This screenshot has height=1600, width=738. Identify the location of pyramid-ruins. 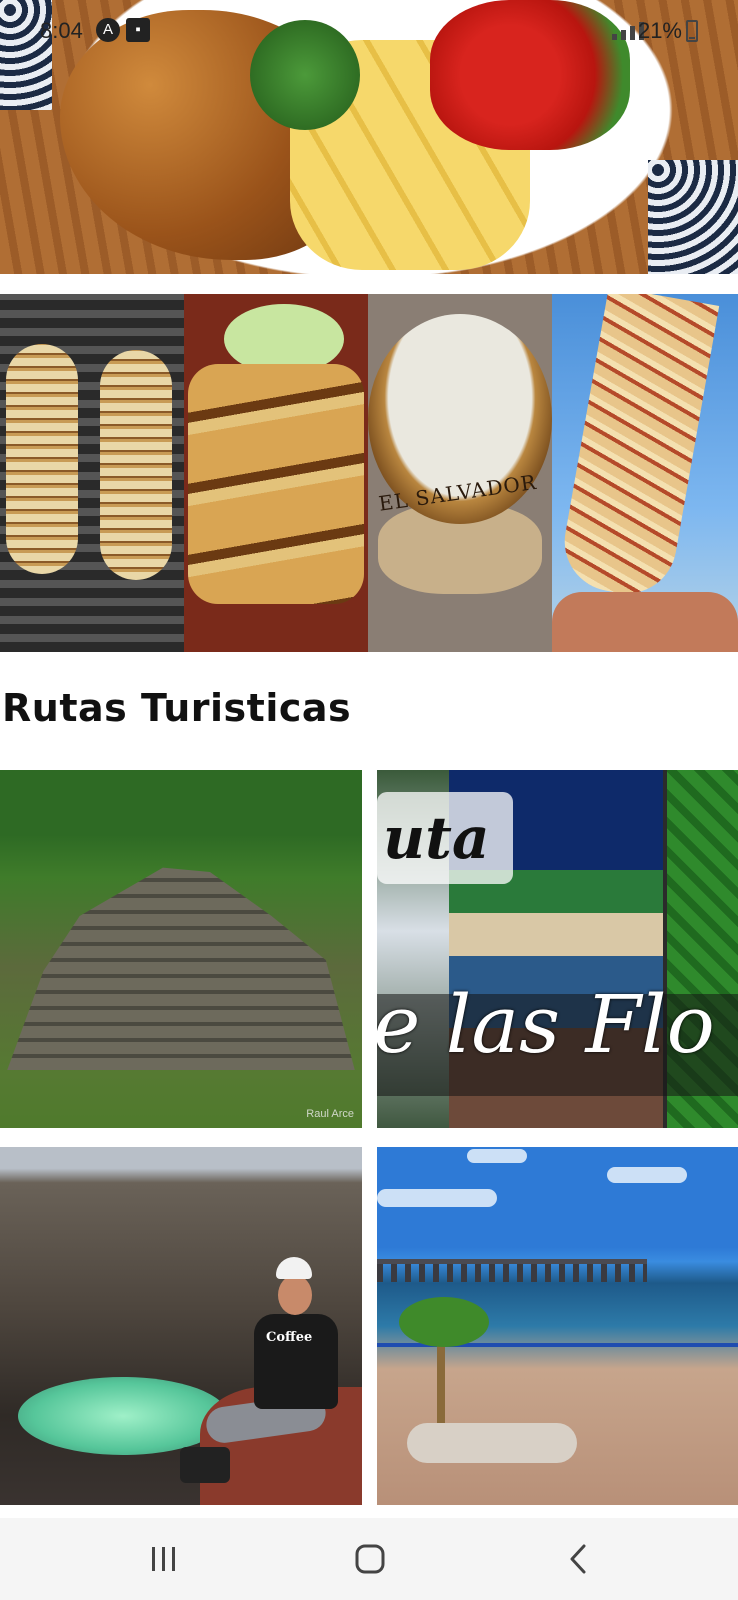
(181, 968).